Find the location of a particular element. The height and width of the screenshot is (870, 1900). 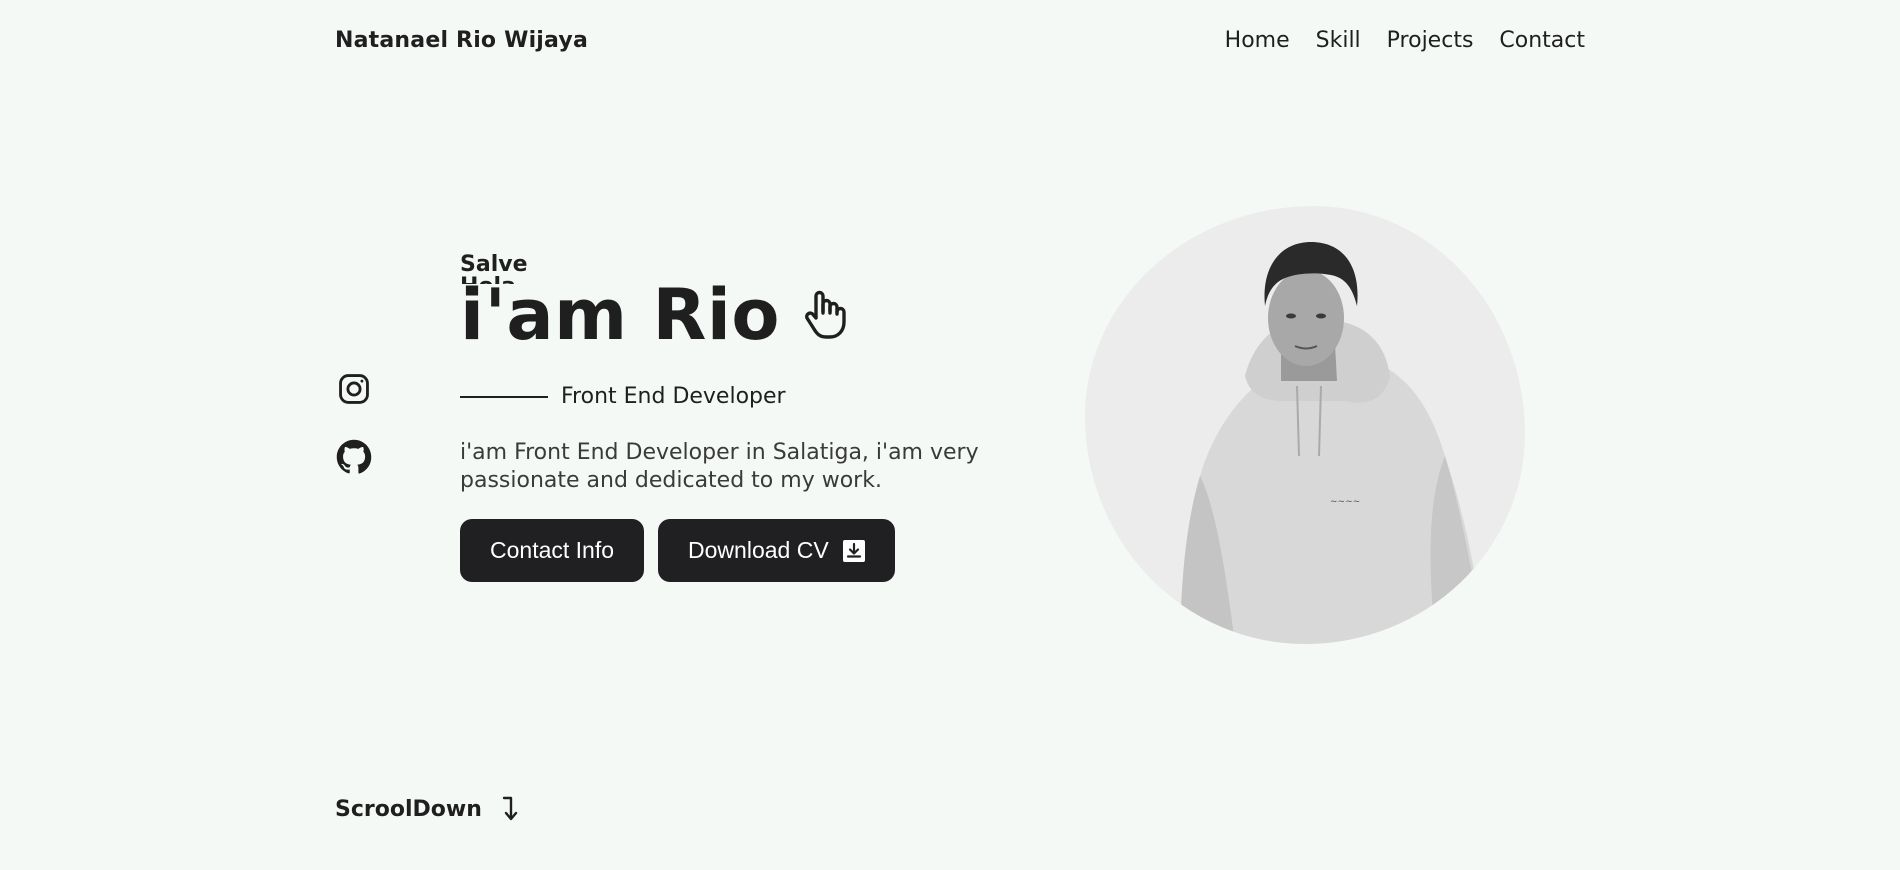

profile-photo: ~~~~ is located at coordinates (1305, 425).